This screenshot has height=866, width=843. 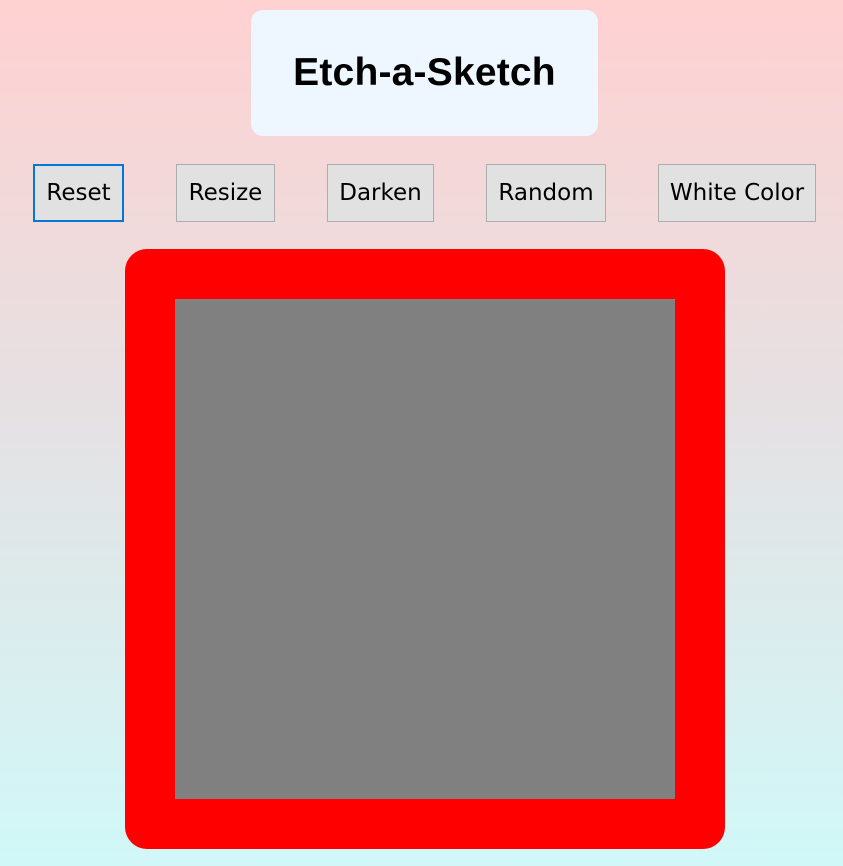 I want to click on resize-button: Resize, so click(x=225, y=193).